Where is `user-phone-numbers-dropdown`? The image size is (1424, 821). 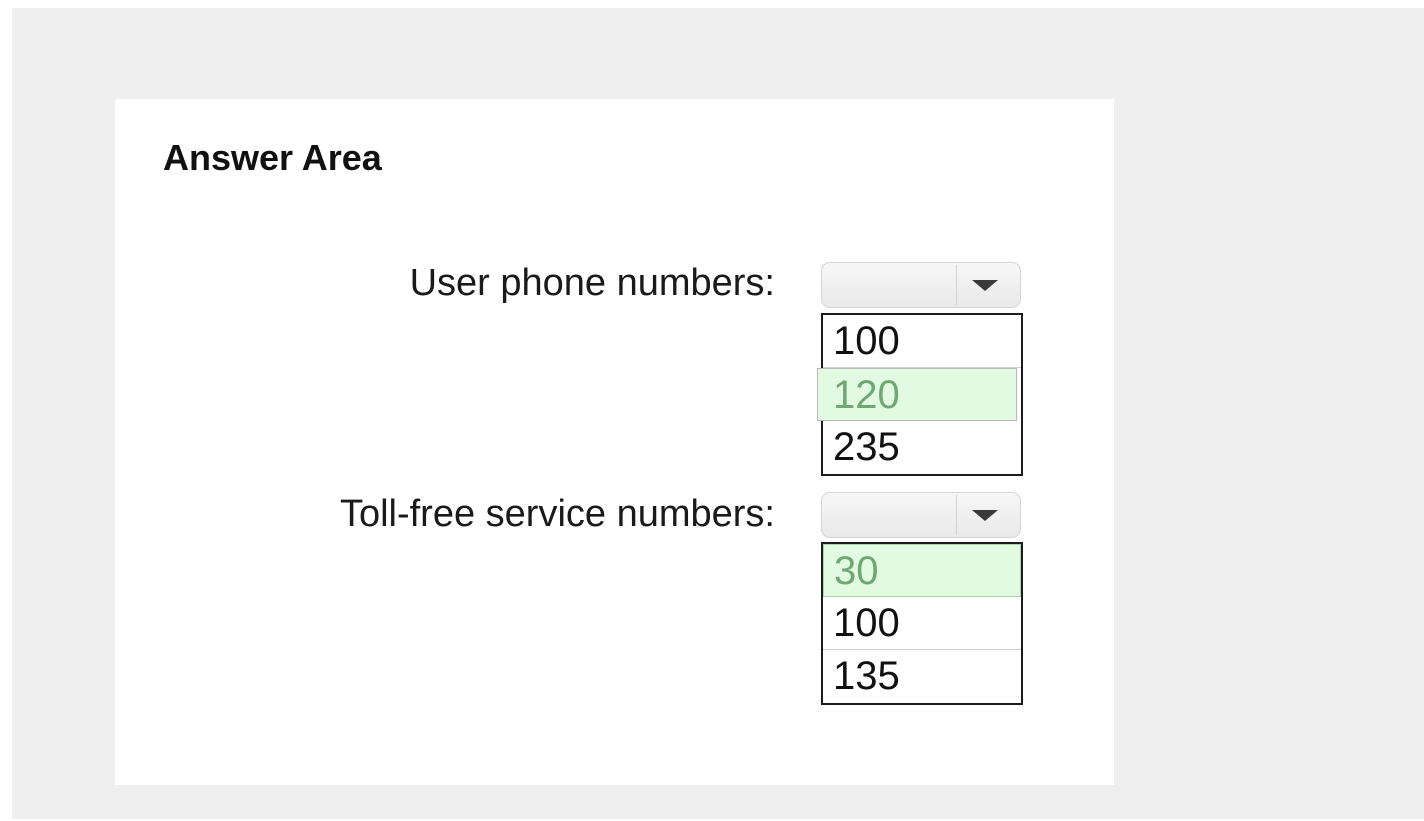 user-phone-numbers-dropdown is located at coordinates (921, 285).